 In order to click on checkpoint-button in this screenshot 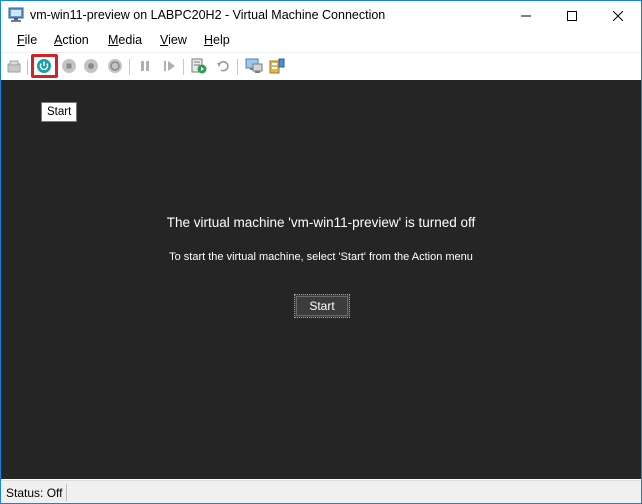, I will do `click(199, 66)`.